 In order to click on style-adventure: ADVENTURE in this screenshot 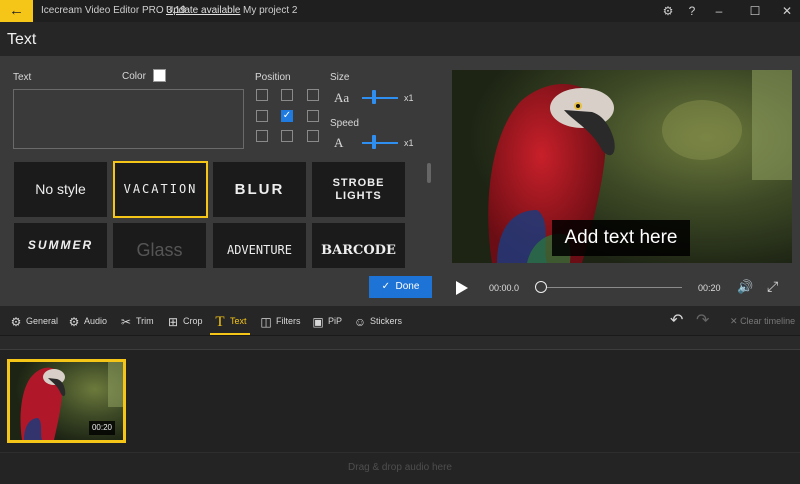, I will do `click(259, 245)`.